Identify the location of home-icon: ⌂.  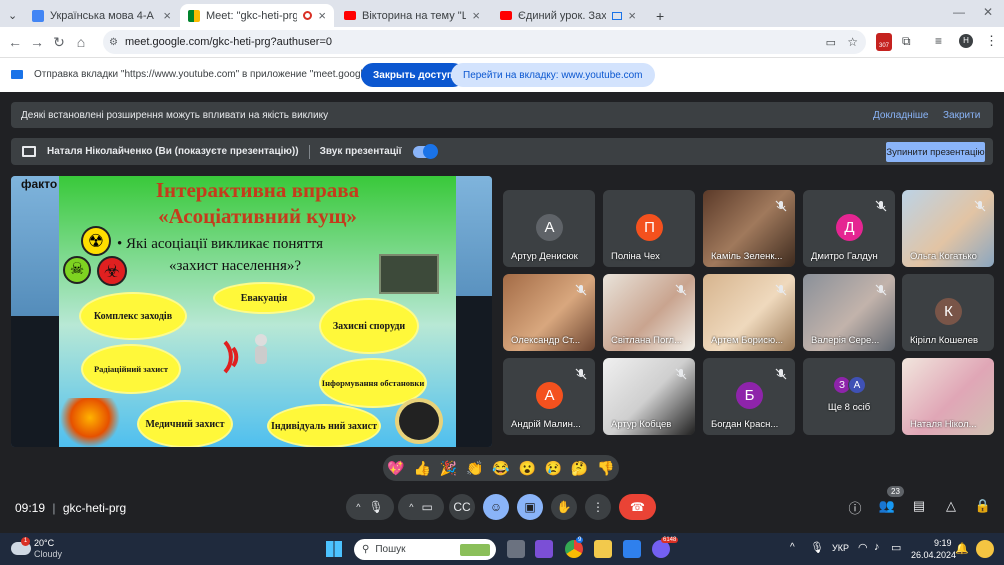
(81, 42).